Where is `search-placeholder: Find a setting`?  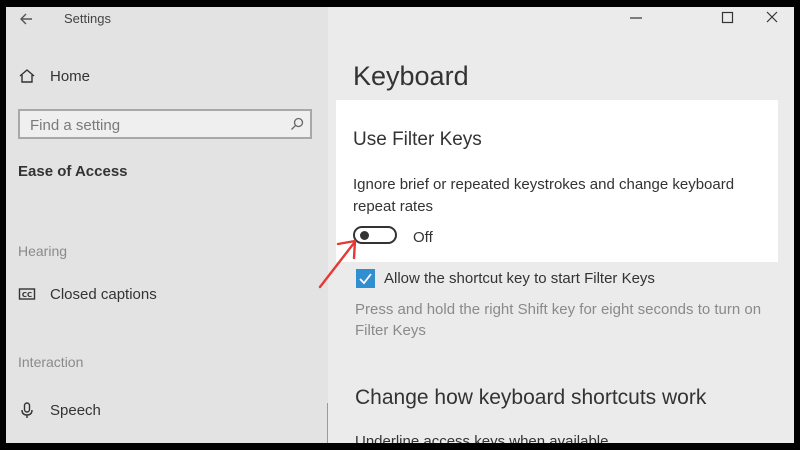
search-placeholder: Find a setting is located at coordinates (75, 125).